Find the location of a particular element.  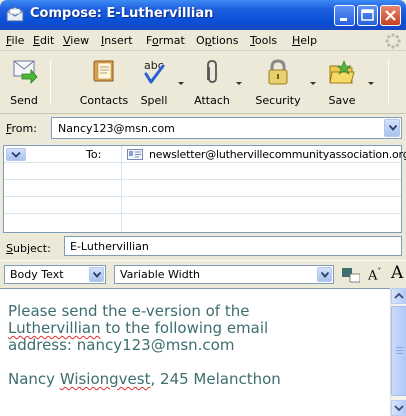

save-folder-icon is located at coordinates (342, 72).